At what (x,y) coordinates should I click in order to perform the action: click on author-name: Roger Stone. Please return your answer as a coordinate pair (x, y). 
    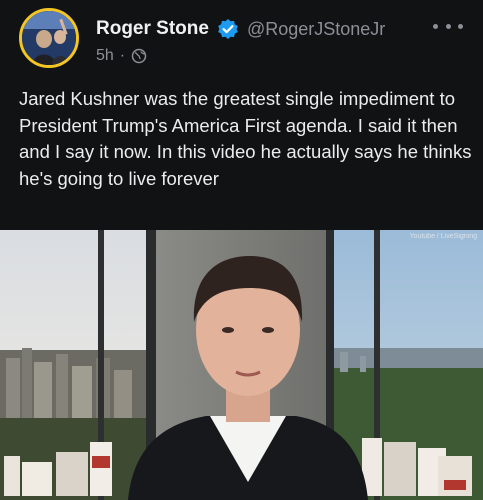
    Looking at the image, I should click on (152, 29).